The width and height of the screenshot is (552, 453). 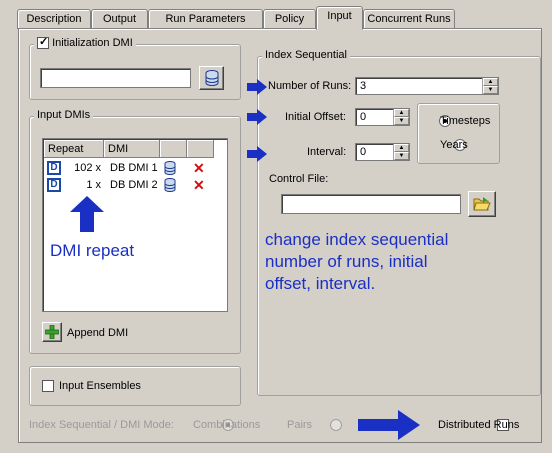 I want to click on initial-offset-value: 0, so click(x=363, y=117).